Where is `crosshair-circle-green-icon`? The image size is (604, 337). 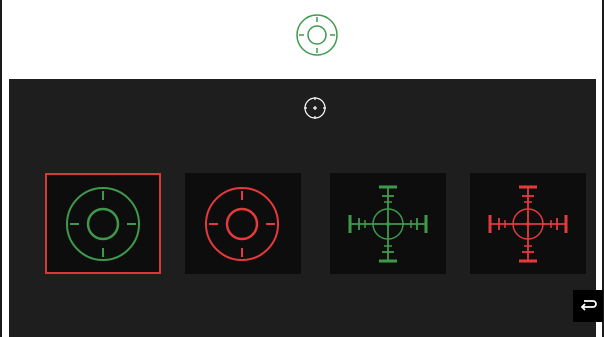
crosshair-circle-green-icon is located at coordinates (317, 35).